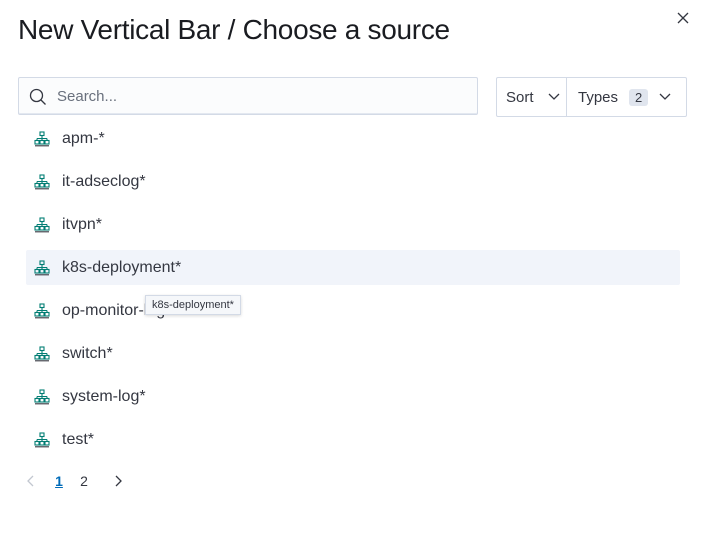 The width and height of the screenshot is (706, 556). What do you see at coordinates (78, 439) in the screenshot?
I see `list-item-label: test*` at bounding box center [78, 439].